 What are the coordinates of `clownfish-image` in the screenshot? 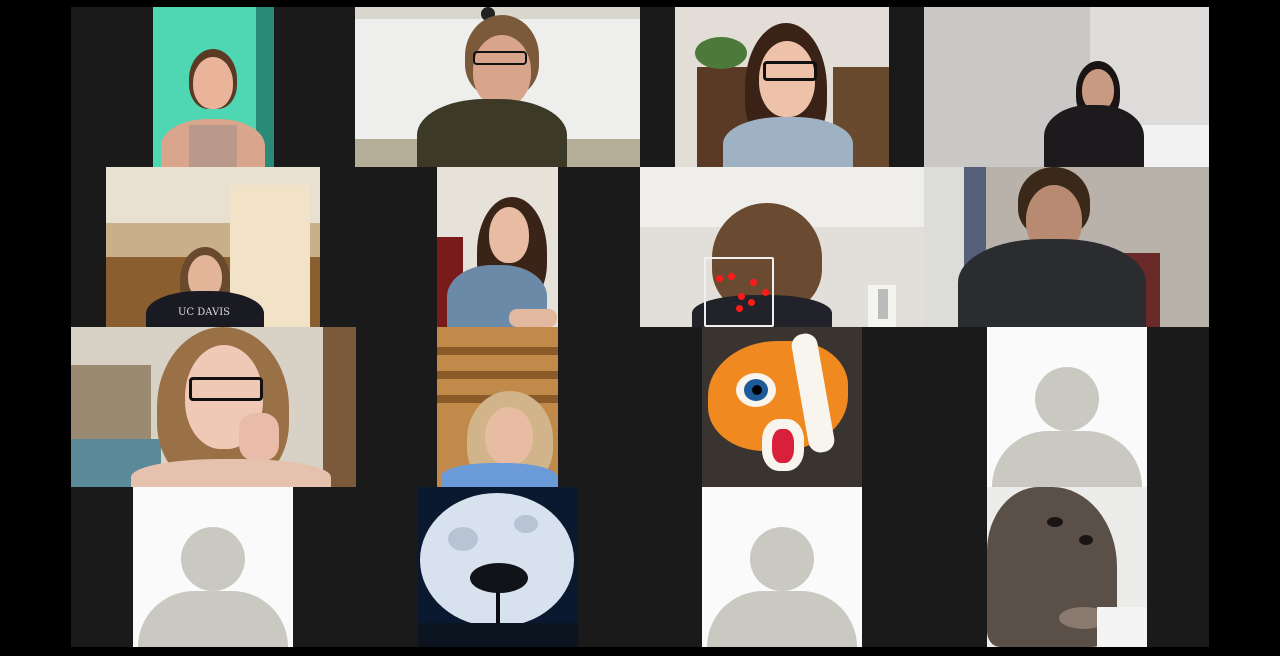 It's located at (782, 407).